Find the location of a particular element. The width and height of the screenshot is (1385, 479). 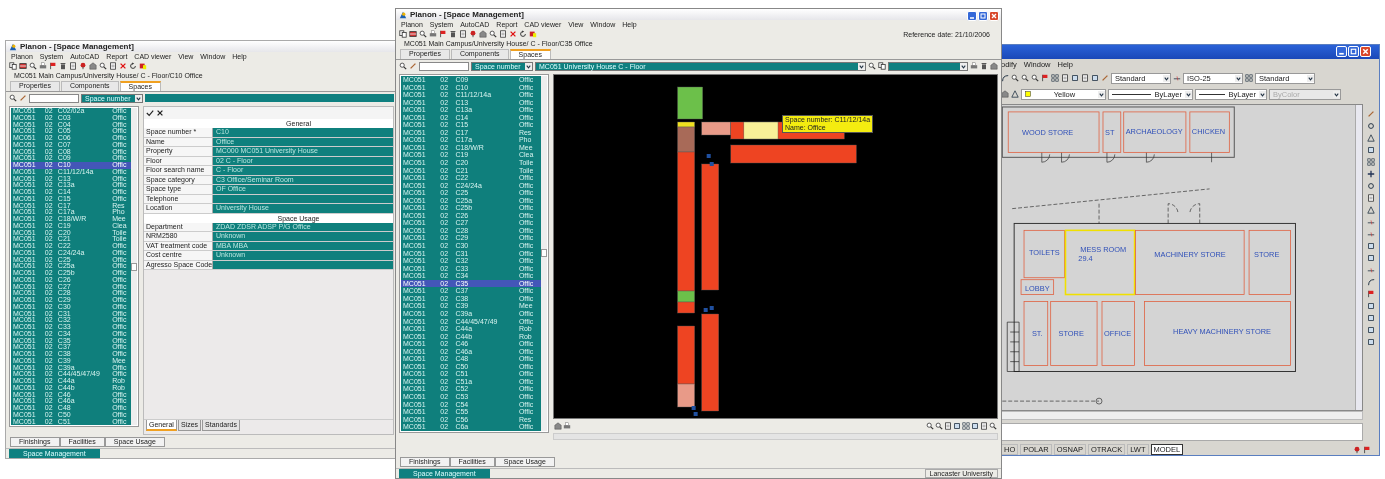

close-button is located at coordinates (1365, 51).